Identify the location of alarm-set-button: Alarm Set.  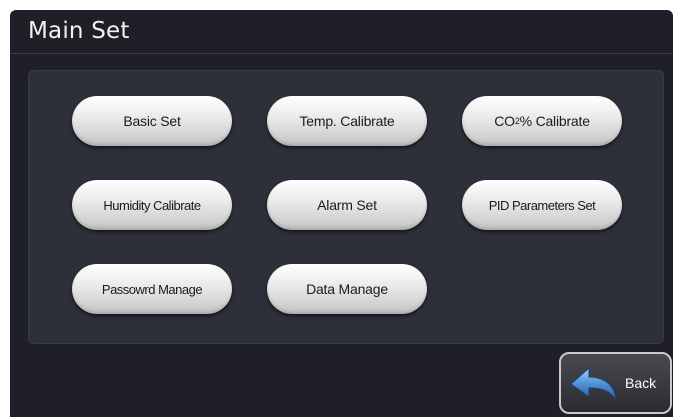
(347, 205).